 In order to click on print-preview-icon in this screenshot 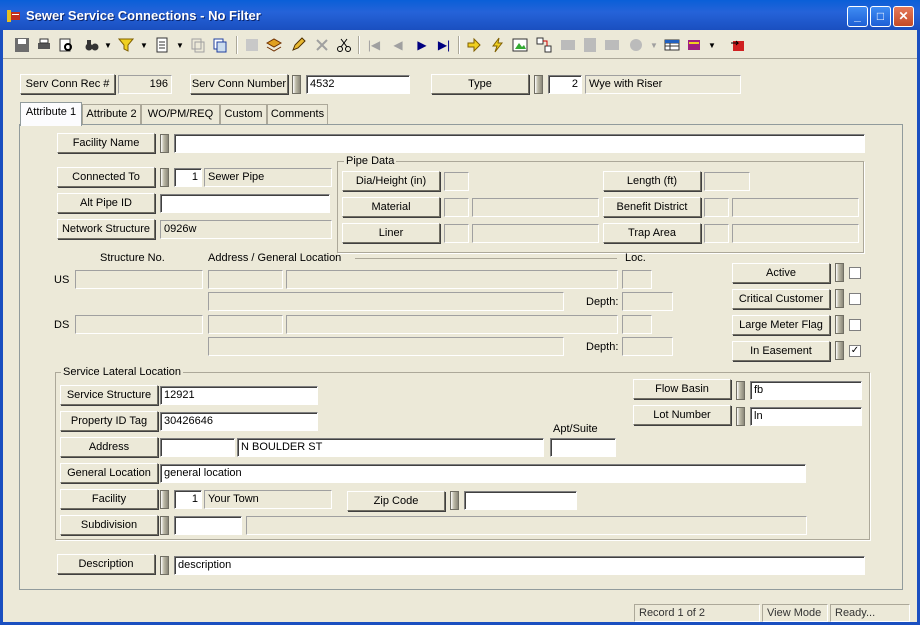, I will do `click(66, 45)`.